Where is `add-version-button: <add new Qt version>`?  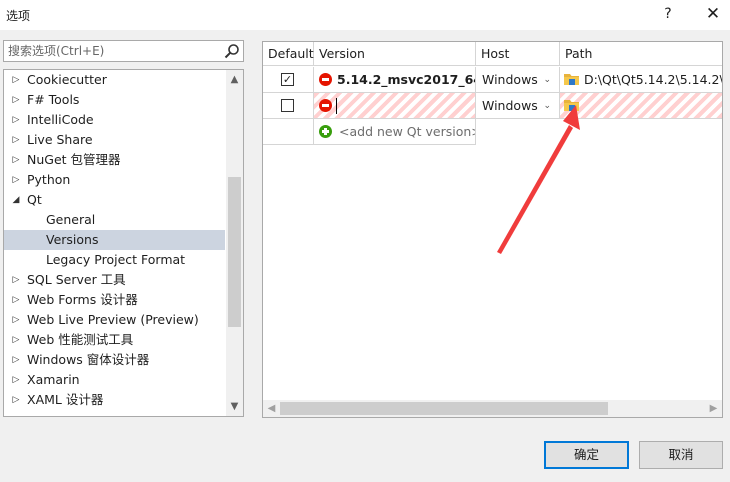 add-version-button: <add new Qt version> is located at coordinates (395, 132).